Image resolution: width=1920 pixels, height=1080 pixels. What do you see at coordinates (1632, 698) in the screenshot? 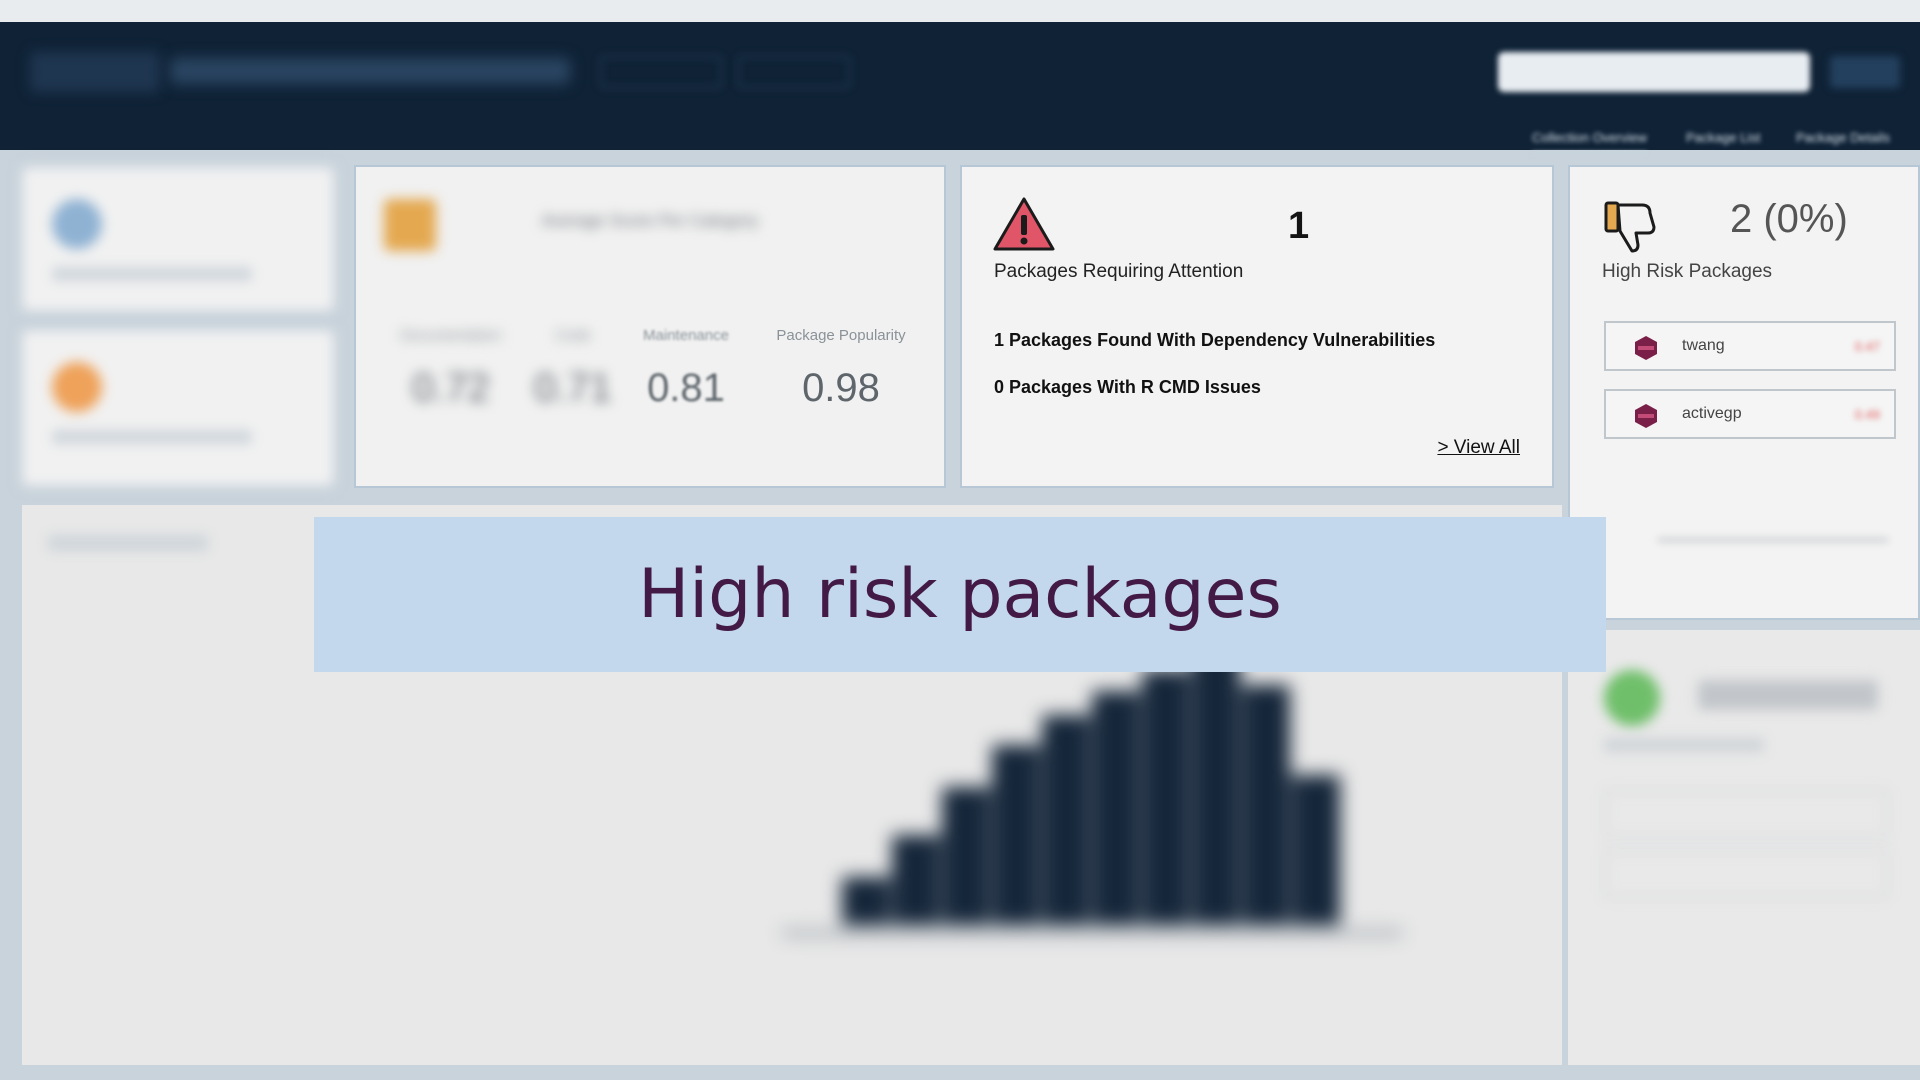
I see `thumbs-up-icon` at bounding box center [1632, 698].